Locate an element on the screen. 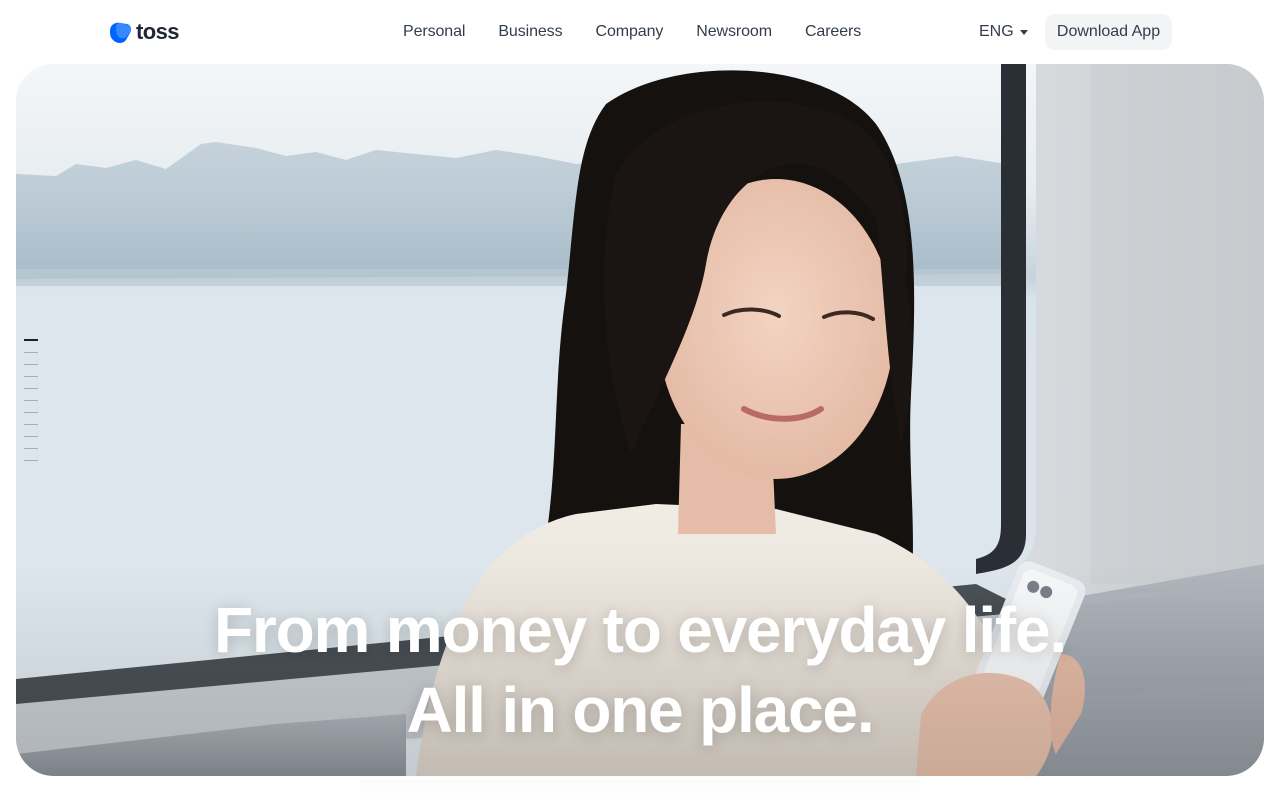 This screenshot has width=1280, height=800. language-label: ENG is located at coordinates (996, 31).